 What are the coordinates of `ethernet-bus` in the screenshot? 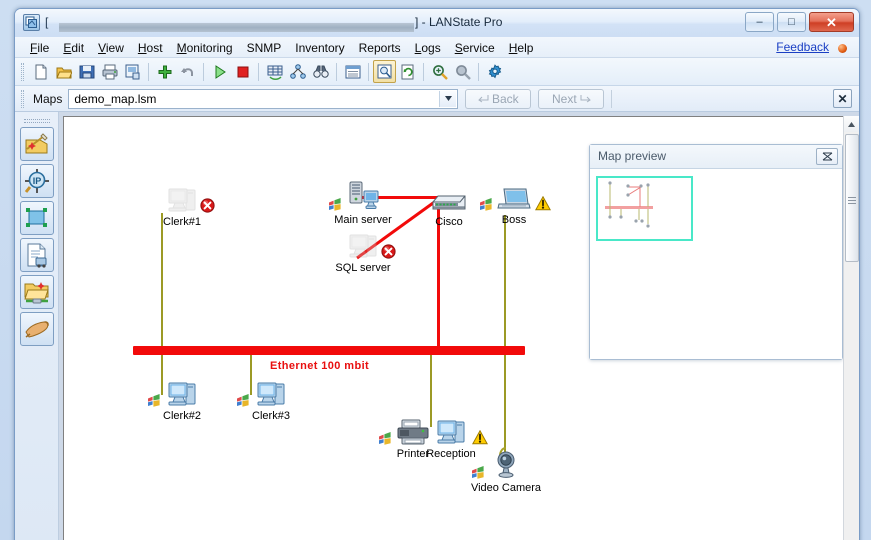 It's located at (329, 350).